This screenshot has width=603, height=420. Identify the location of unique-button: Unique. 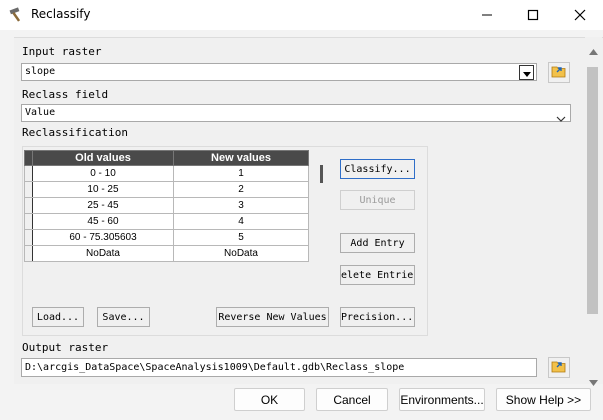
(377, 200).